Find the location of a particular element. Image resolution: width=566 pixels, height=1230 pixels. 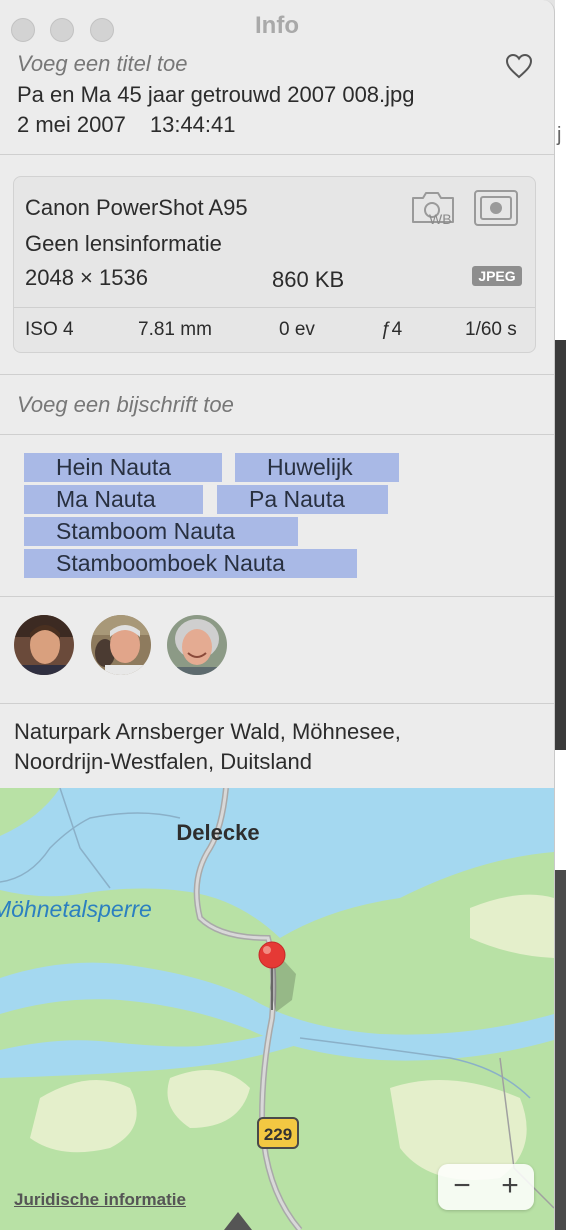

keyword-tag: Stamboomboek Nauta is located at coordinates (190, 563).